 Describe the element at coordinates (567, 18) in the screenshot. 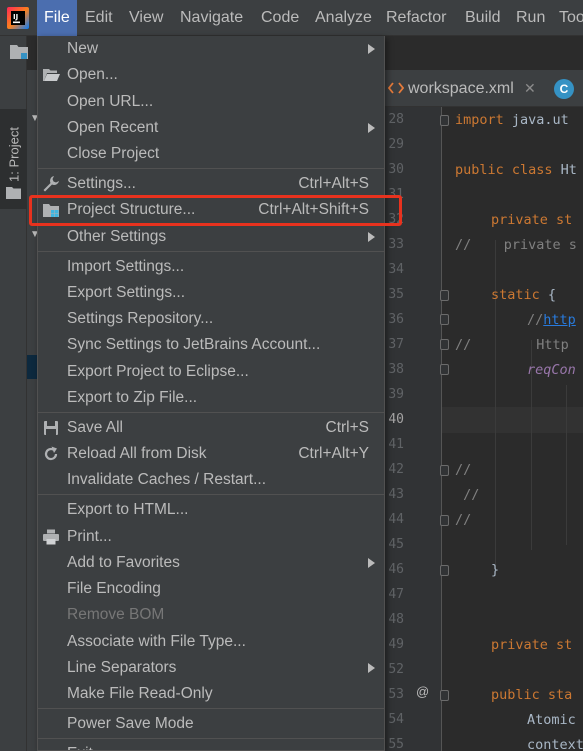

I see `menu-tools: Too` at that location.